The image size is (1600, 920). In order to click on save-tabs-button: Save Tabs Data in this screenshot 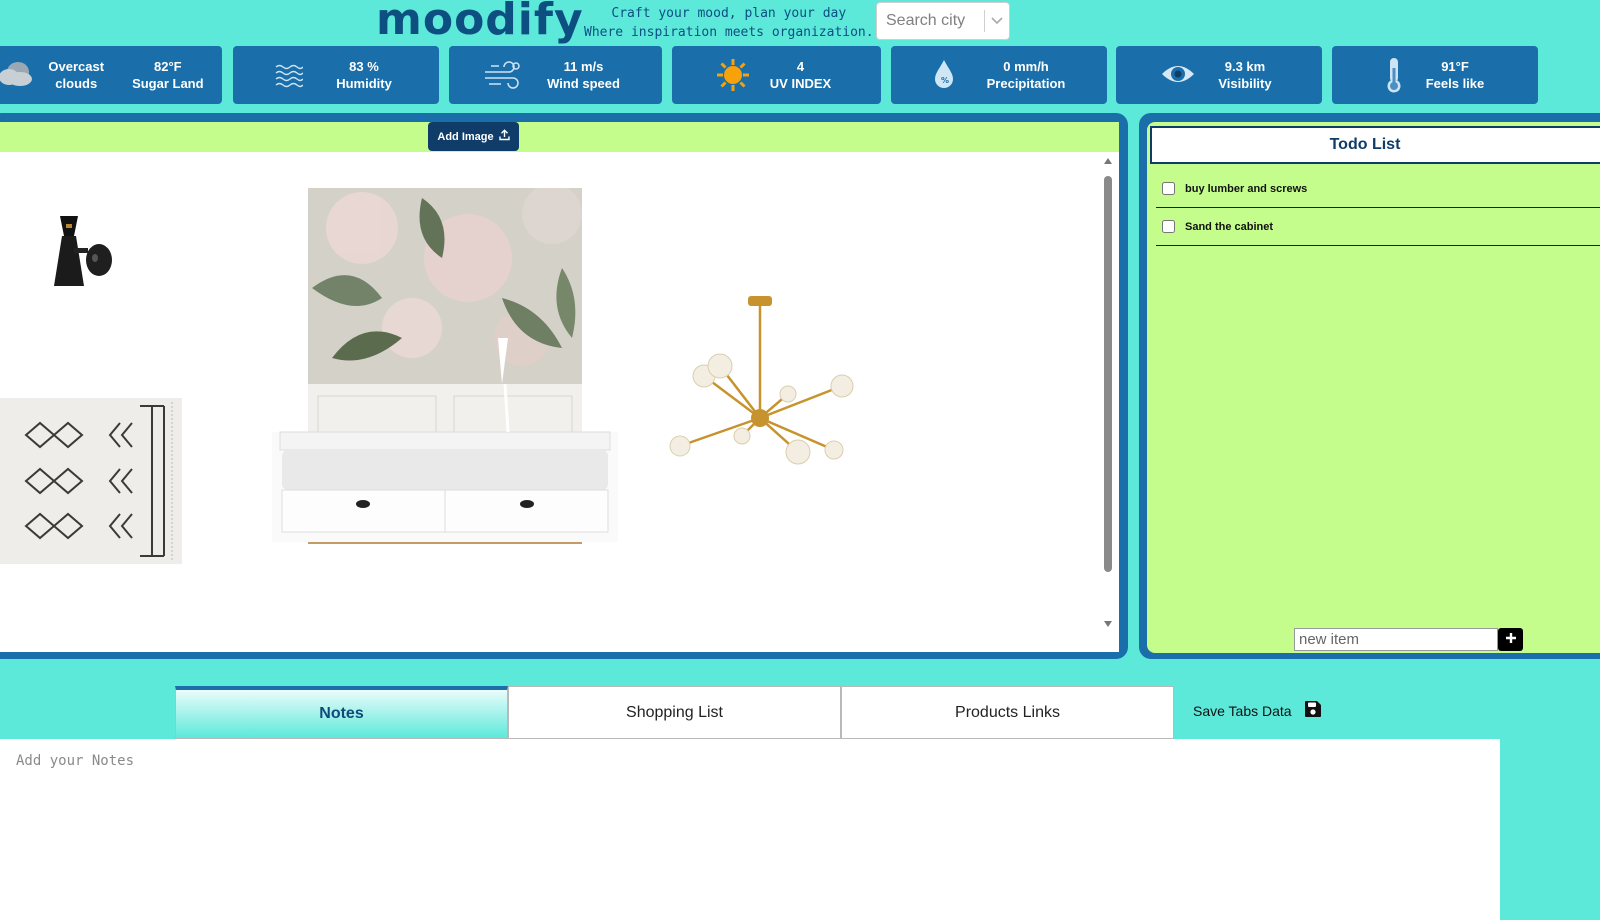, I will do `click(1257, 710)`.